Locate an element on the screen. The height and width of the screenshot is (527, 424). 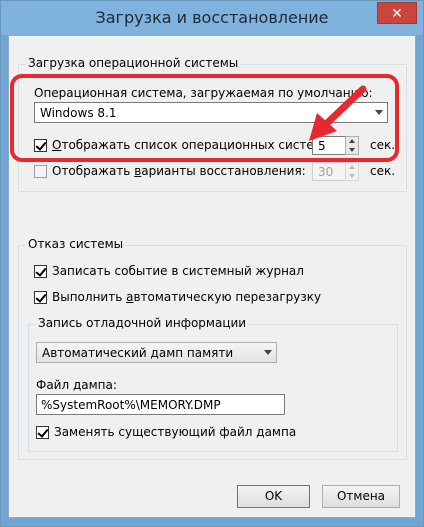
auto-restart-checkbox is located at coordinates (40, 297).